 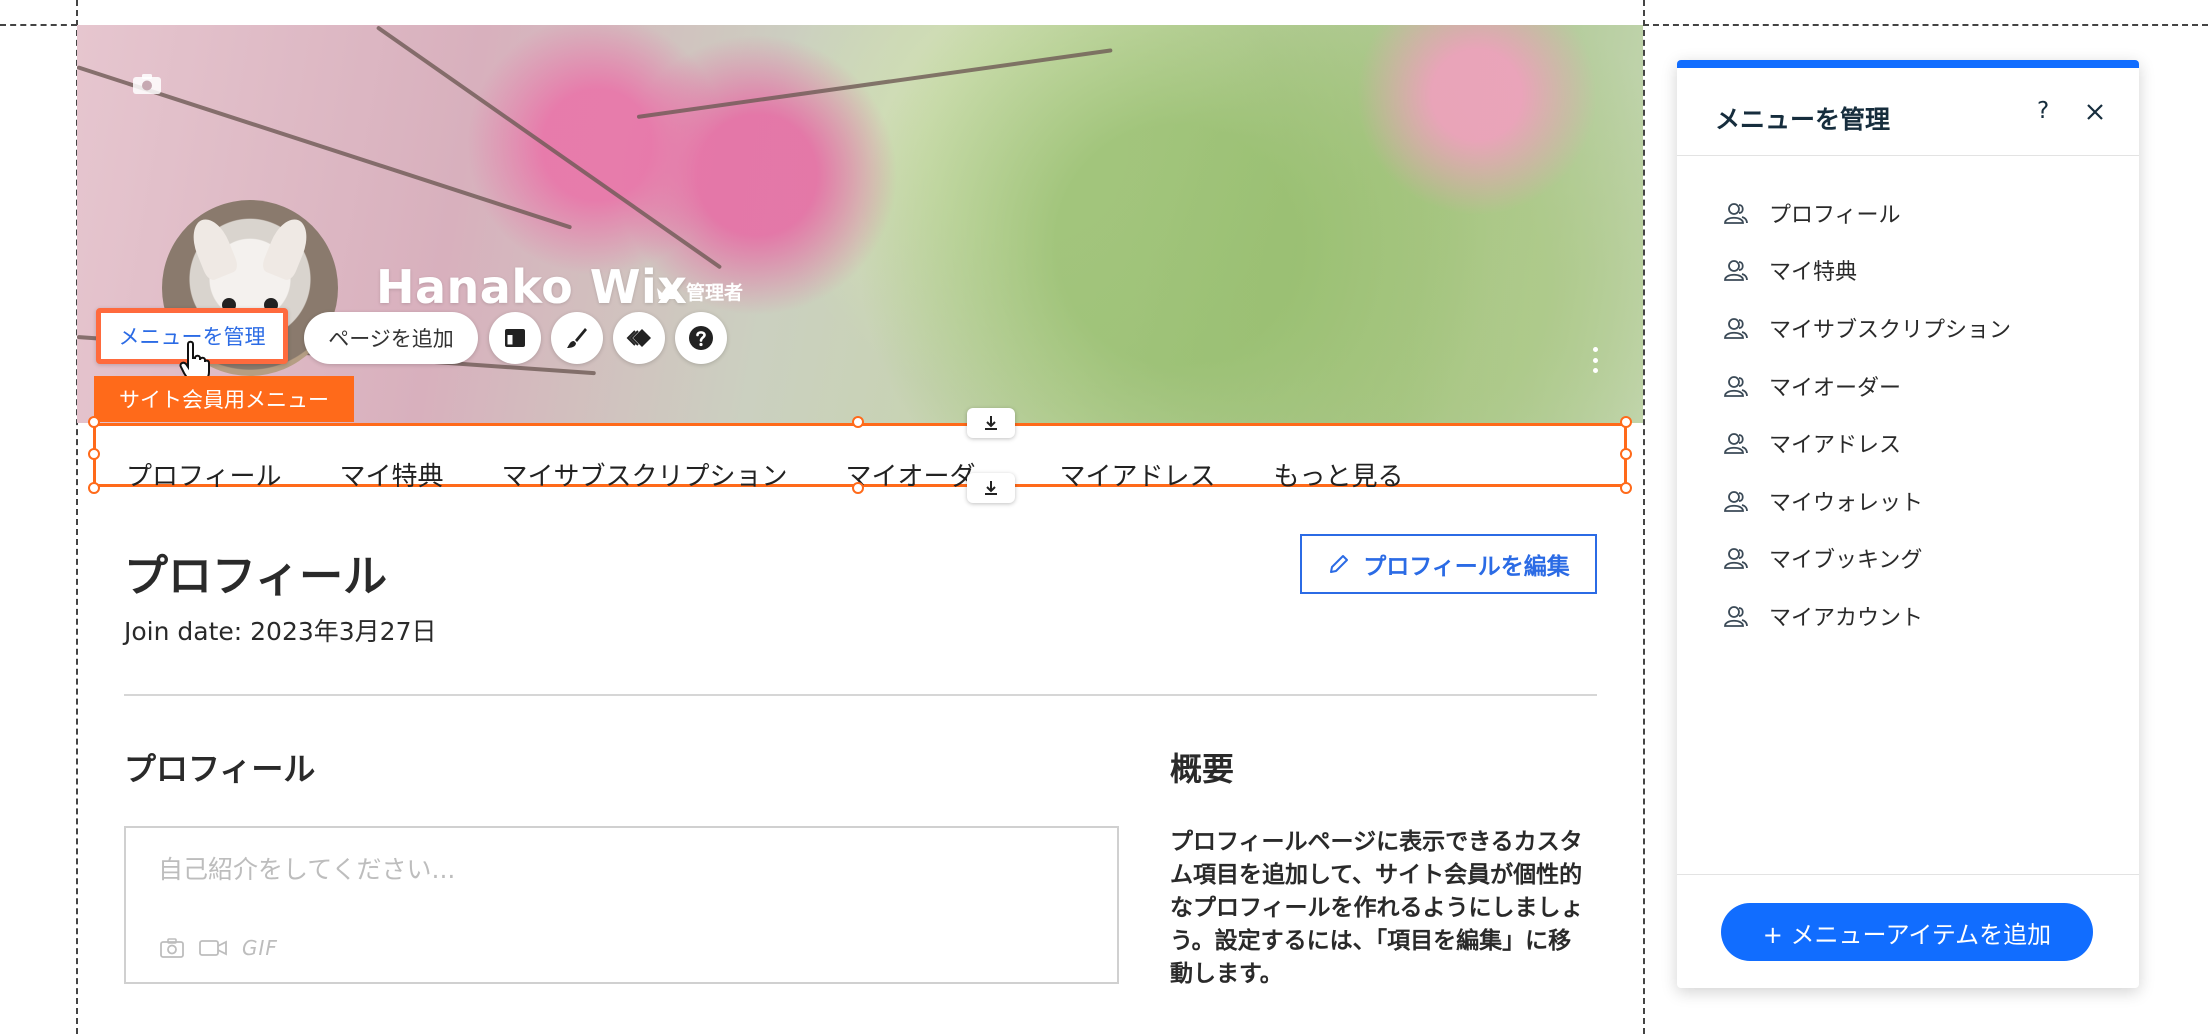 I want to click on layout-icon, so click(x=515, y=338).